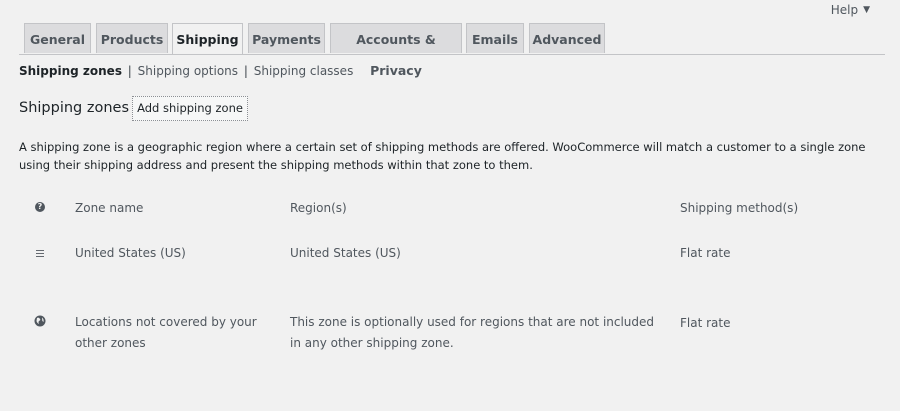 This screenshot has width=900, height=411. I want to click on tab-general: General, so click(57, 38).